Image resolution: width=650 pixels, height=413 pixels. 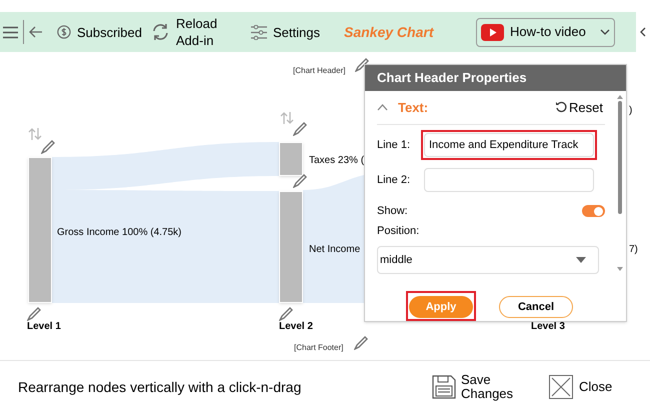 I want to click on app-title: Sankey Chart, so click(x=389, y=32).